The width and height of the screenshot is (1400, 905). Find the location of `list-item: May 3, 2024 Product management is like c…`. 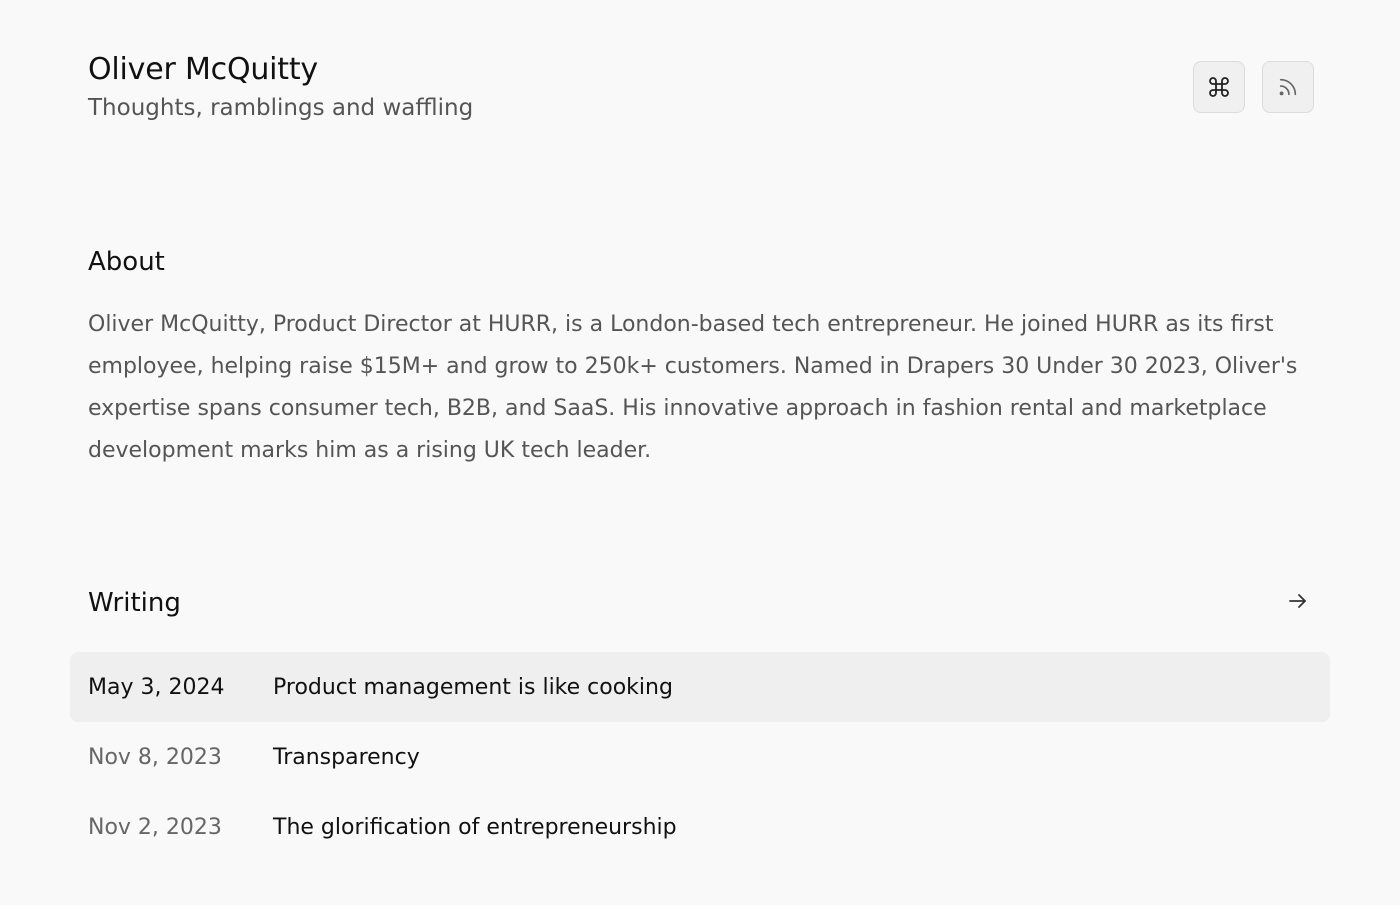

list-item: May 3, 2024 Product management is like c… is located at coordinates (700, 687).